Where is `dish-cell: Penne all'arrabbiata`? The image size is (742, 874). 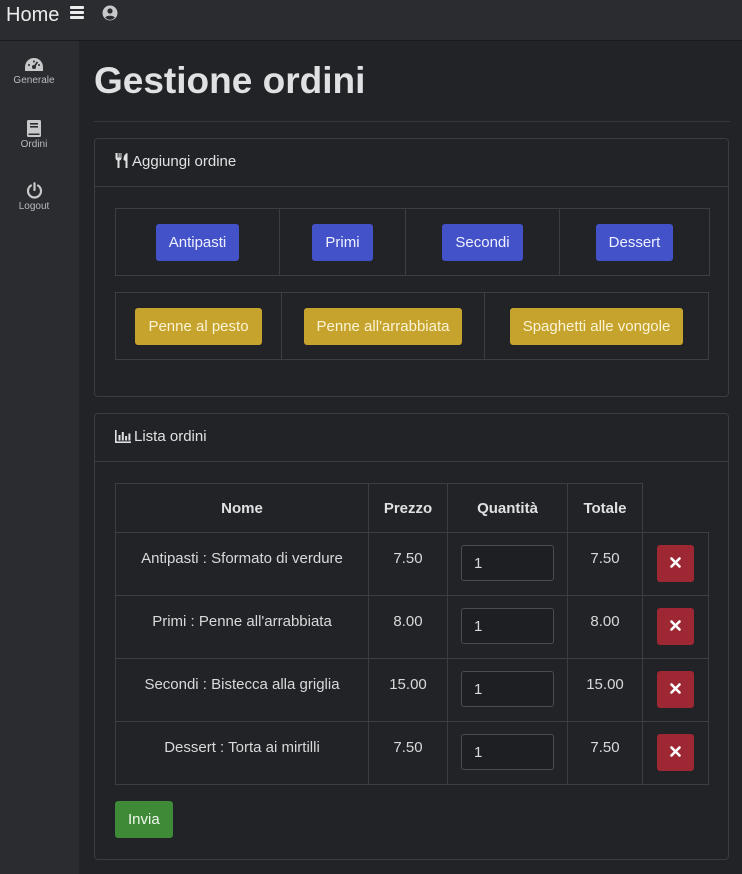
dish-cell: Penne all'arrabbiata is located at coordinates (383, 326).